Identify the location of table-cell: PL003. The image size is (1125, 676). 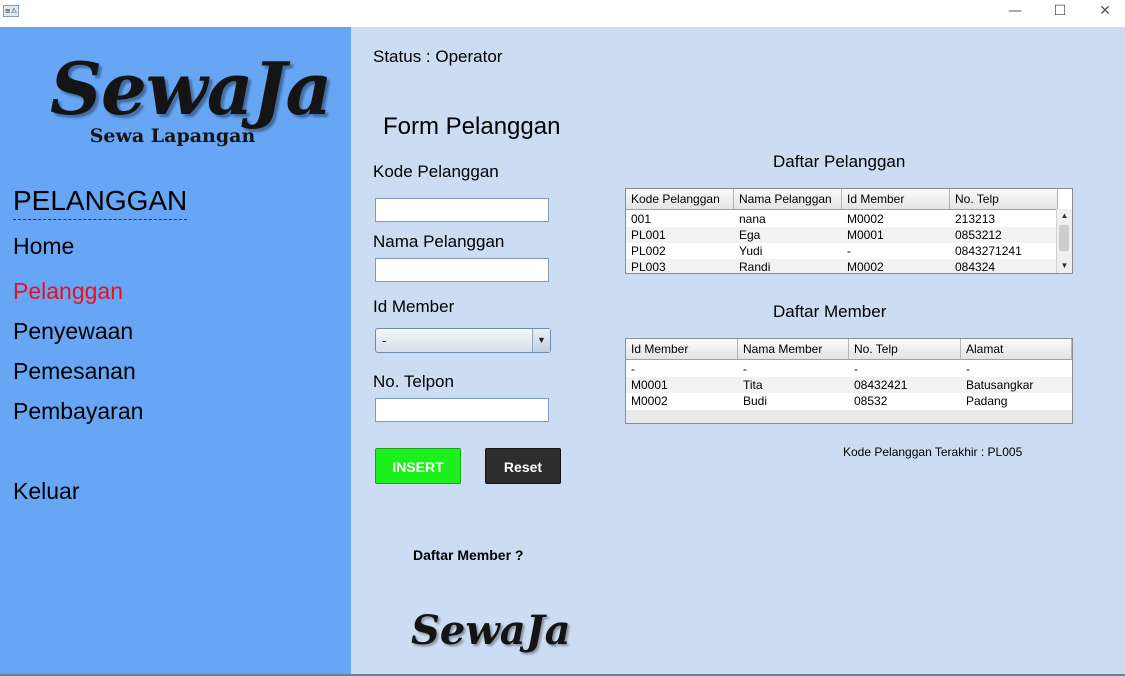
(648, 267).